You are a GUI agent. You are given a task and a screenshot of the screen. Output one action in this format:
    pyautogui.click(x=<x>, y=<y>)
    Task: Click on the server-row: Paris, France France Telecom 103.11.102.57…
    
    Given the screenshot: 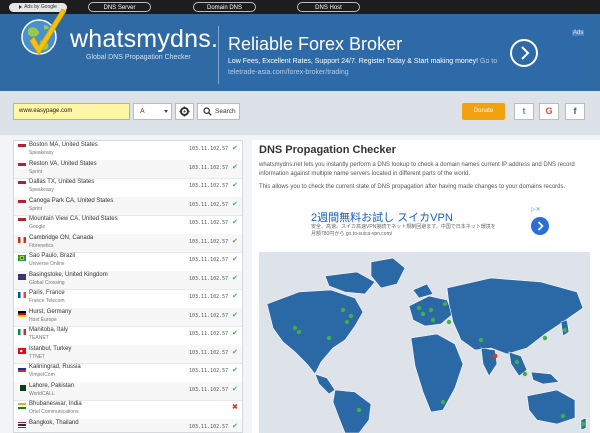 What is the action you would take?
    pyautogui.click(x=128, y=299)
    